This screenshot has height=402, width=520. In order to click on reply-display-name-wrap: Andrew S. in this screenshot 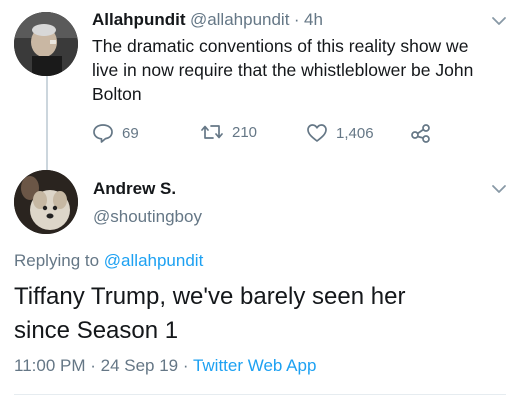, I will do `click(134, 189)`.